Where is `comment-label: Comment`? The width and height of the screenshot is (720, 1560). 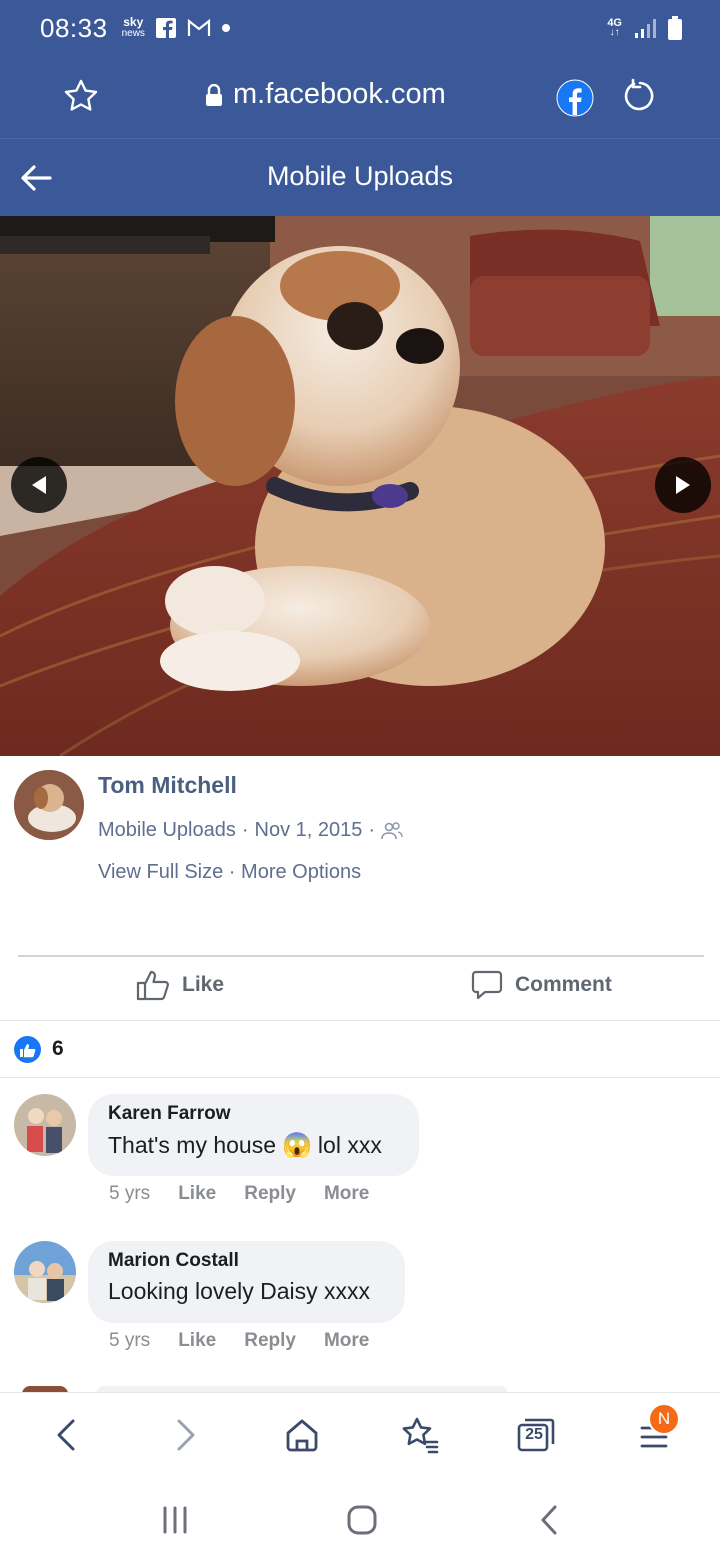 comment-label: Comment is located at coordinates (563, 984).